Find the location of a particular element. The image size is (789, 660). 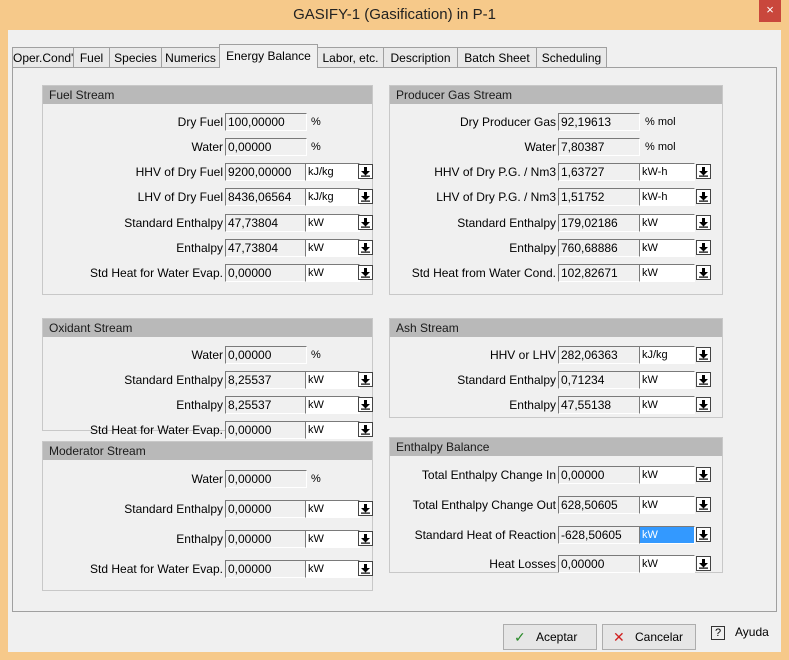

ash-stream-enthalpy-value: 47,55138 is located at coordinates (599, 405).